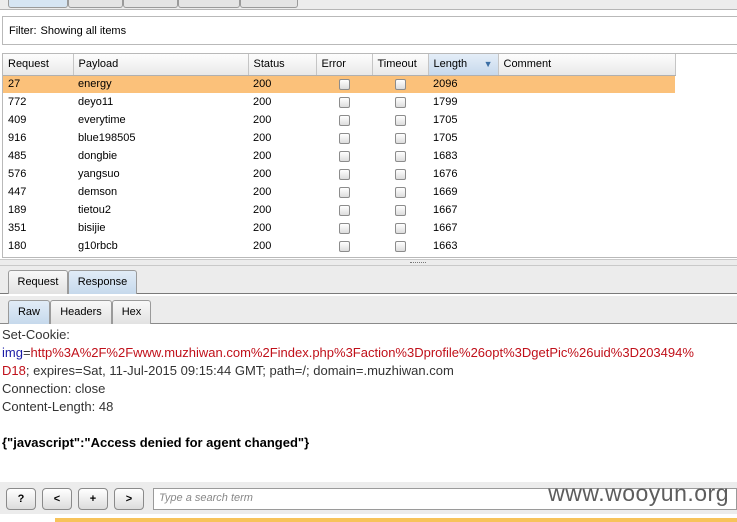 The height and width of the screenshot is (522, 737). I want to click on cell-request: 772, so click(17, 102).